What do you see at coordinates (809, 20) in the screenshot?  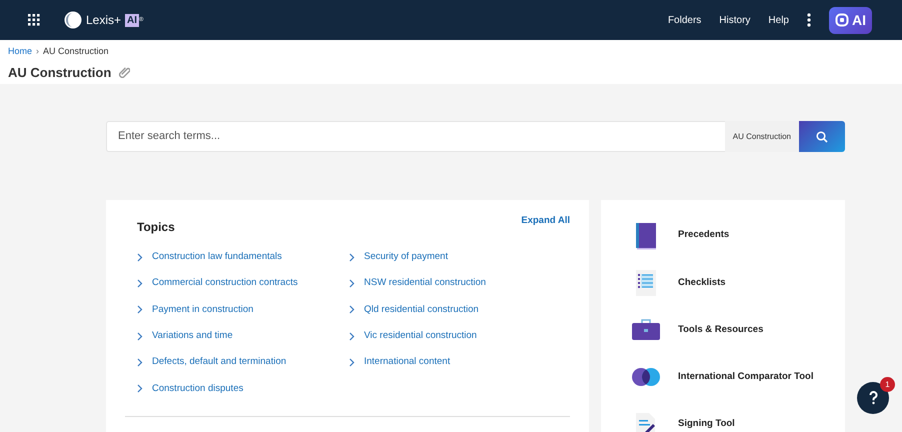 I see `more-options-icon` at bounding box center [809, 20].